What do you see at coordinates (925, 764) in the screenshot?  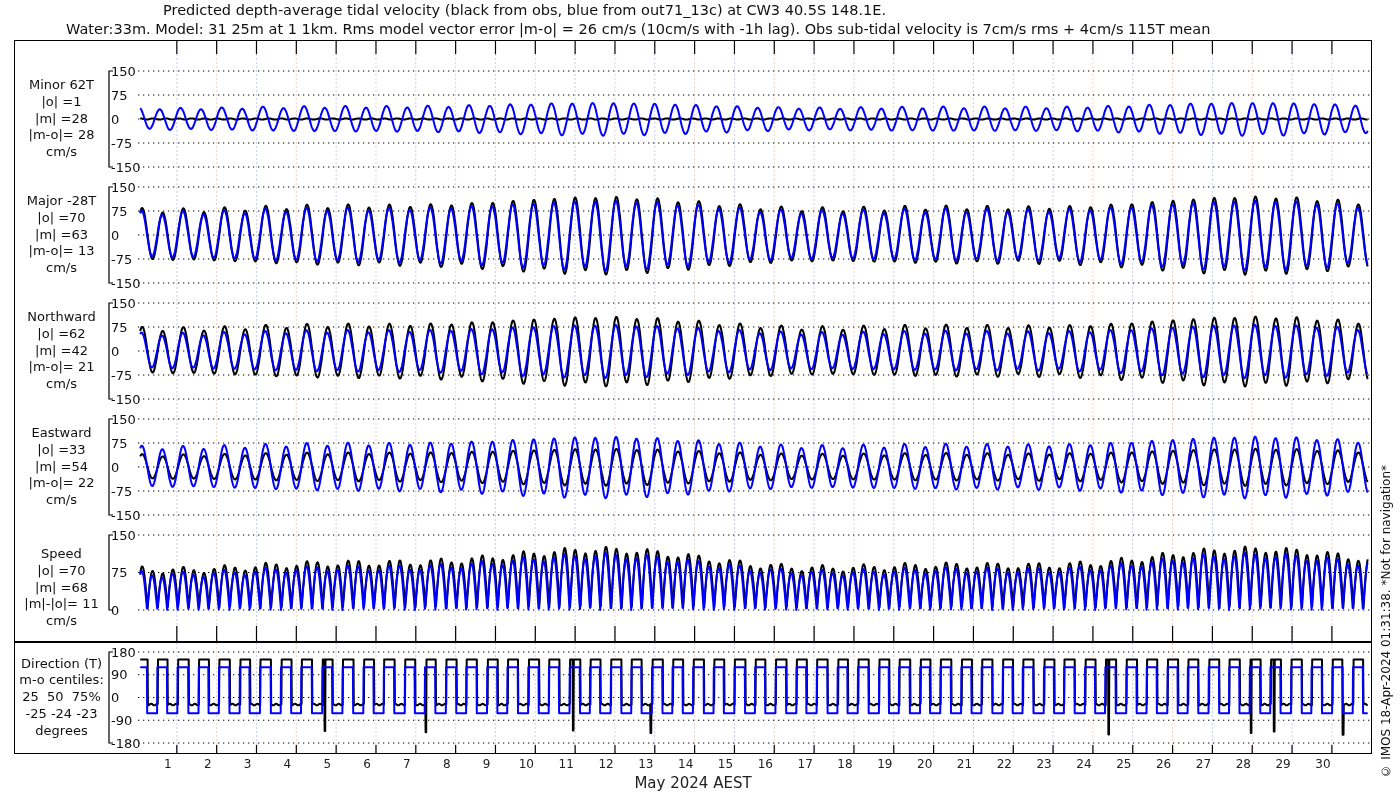 I see `x-tick-label: 20` at bounding box center [925, 764].